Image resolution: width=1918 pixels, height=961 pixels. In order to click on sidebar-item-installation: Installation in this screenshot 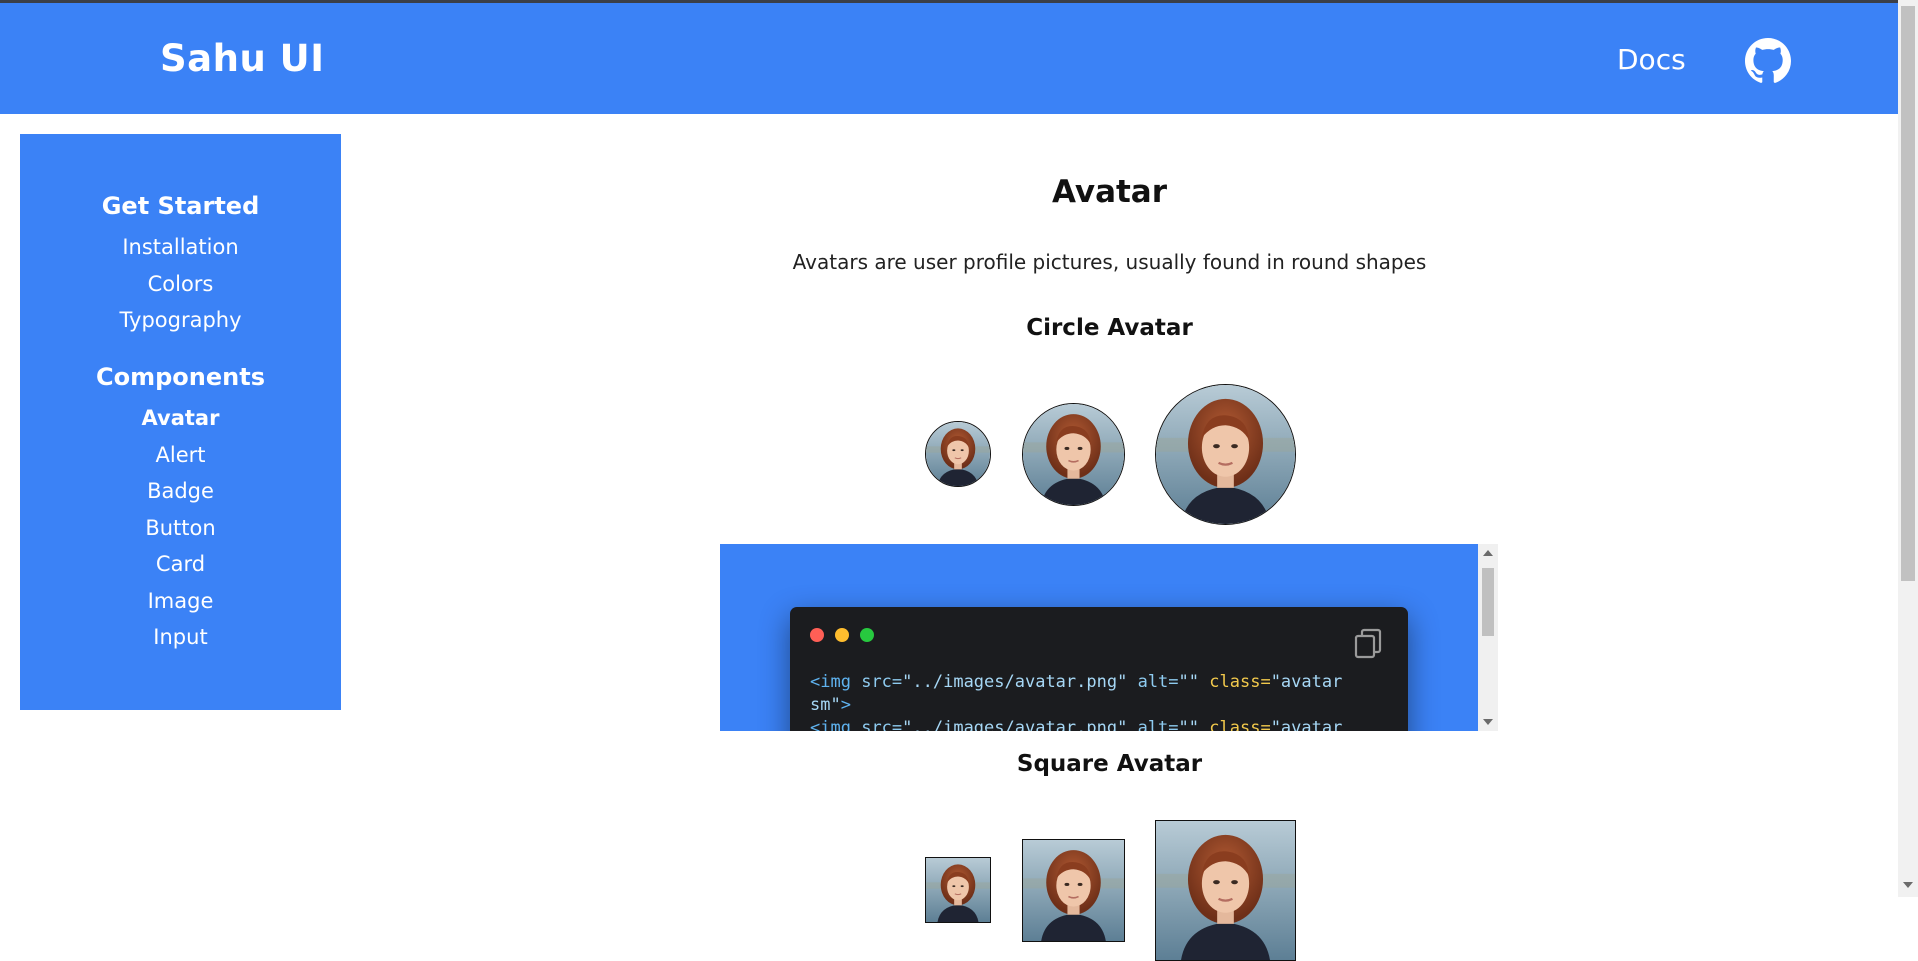, I will do `click(180, 247)`.